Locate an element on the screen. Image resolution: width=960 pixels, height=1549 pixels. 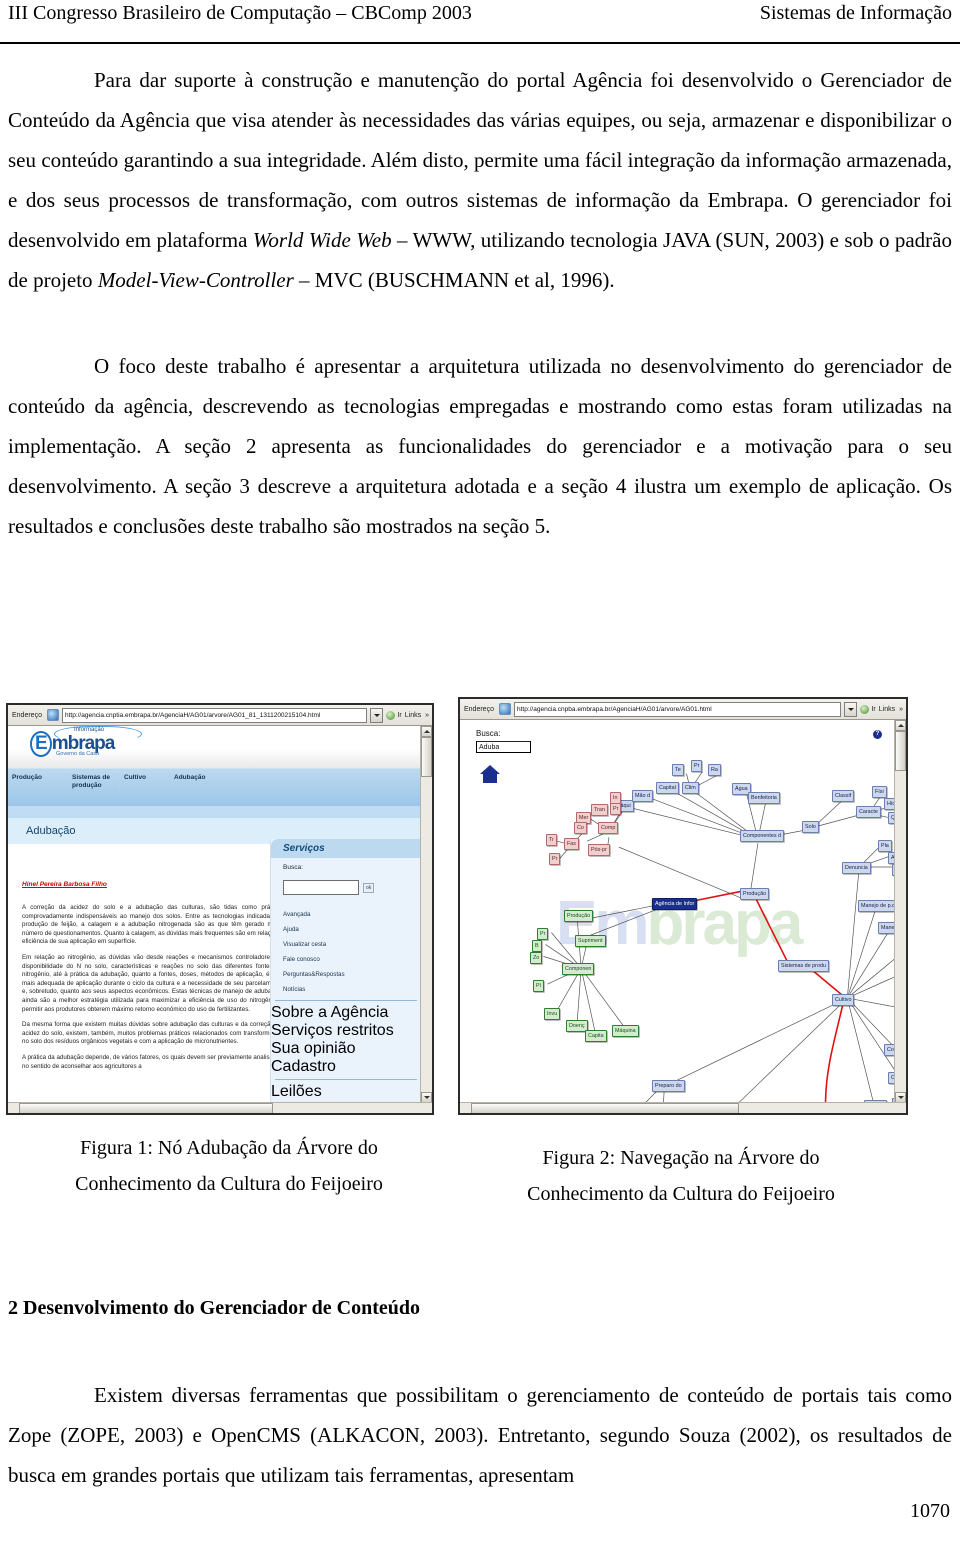
p1-italic-mvc: Model-View-Controller is located at coordinates (195, 280).